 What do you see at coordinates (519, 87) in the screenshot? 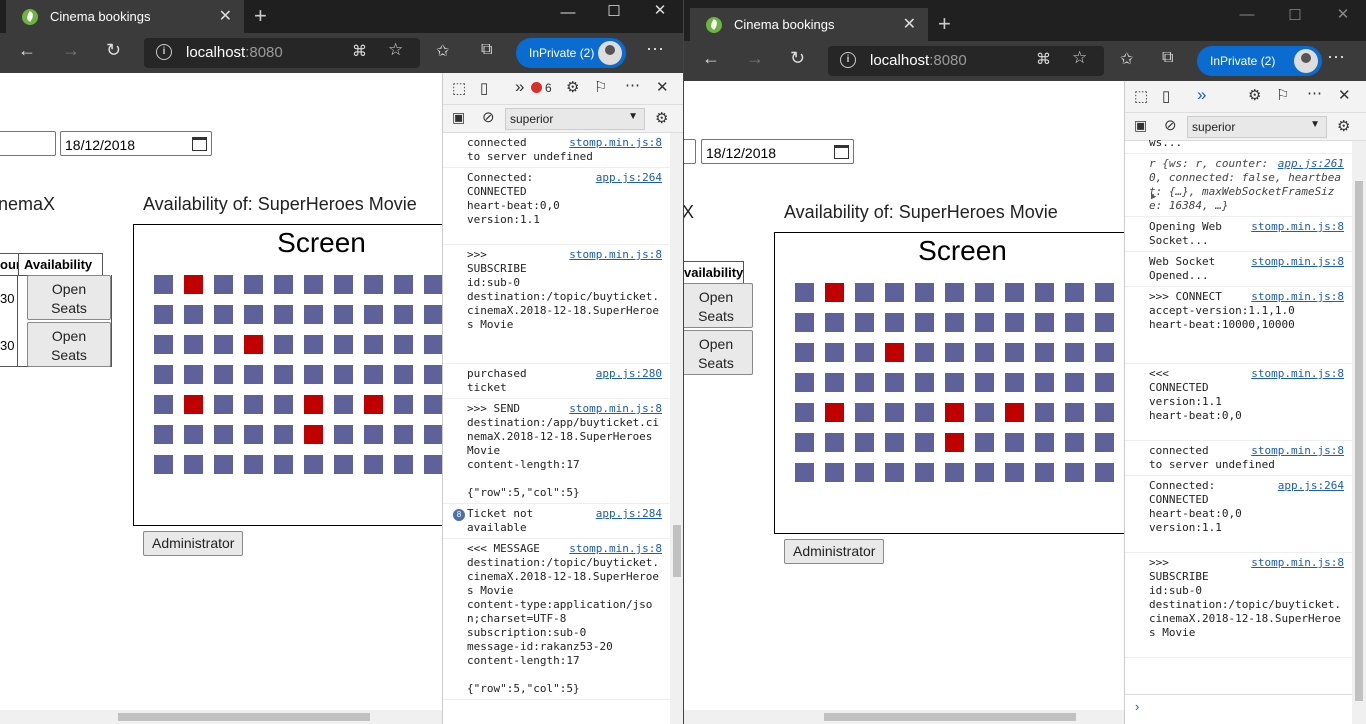
I see `more-tabs-icon: »` at bounding box center [519, 87].